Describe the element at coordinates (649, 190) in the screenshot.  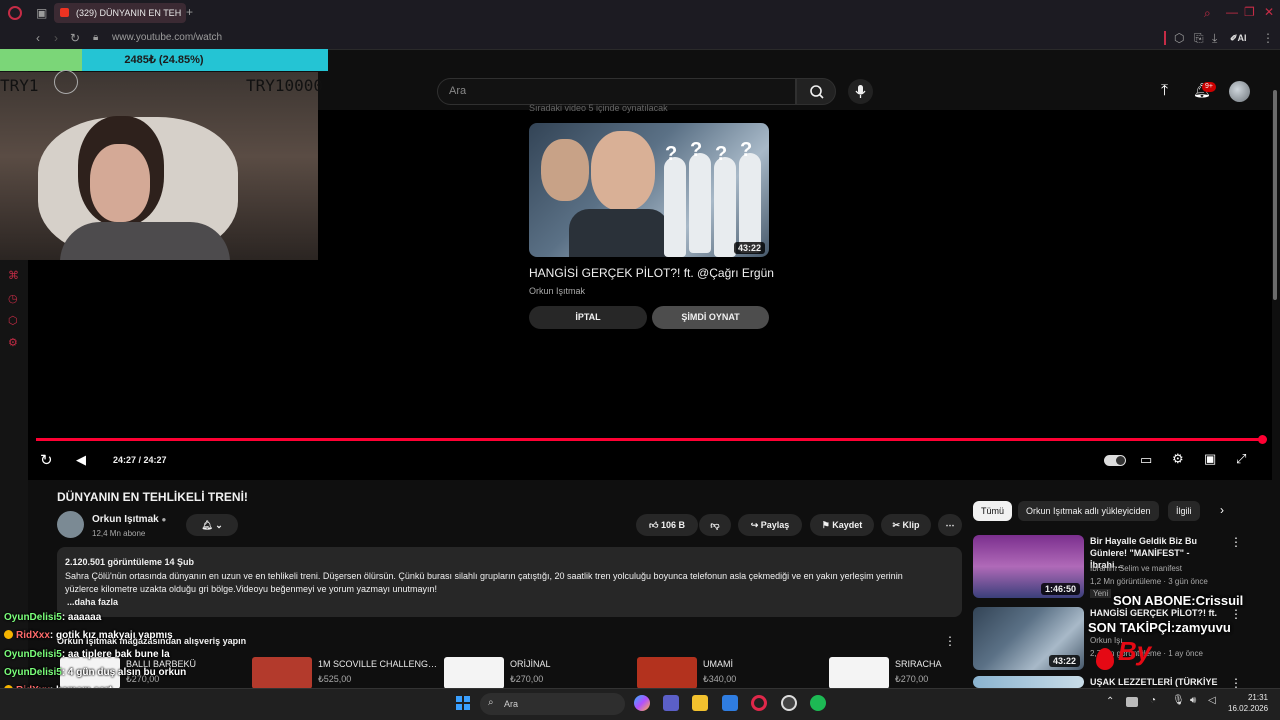
I see `endscreen-thumbnail: ? ? ? ? 43:22` at that location.